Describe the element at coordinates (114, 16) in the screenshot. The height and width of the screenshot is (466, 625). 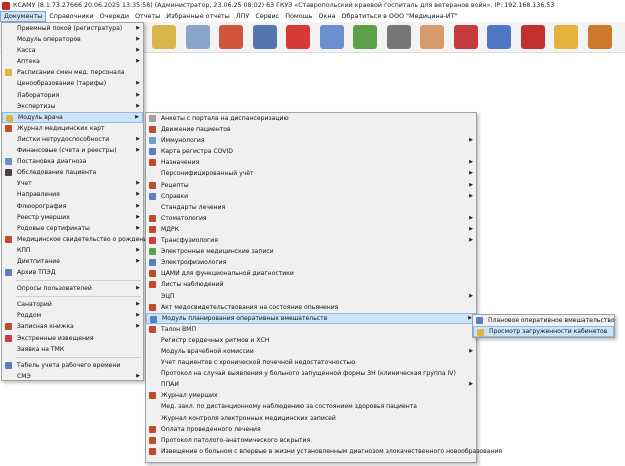
I see `menu-queues: Очереди` at that location.